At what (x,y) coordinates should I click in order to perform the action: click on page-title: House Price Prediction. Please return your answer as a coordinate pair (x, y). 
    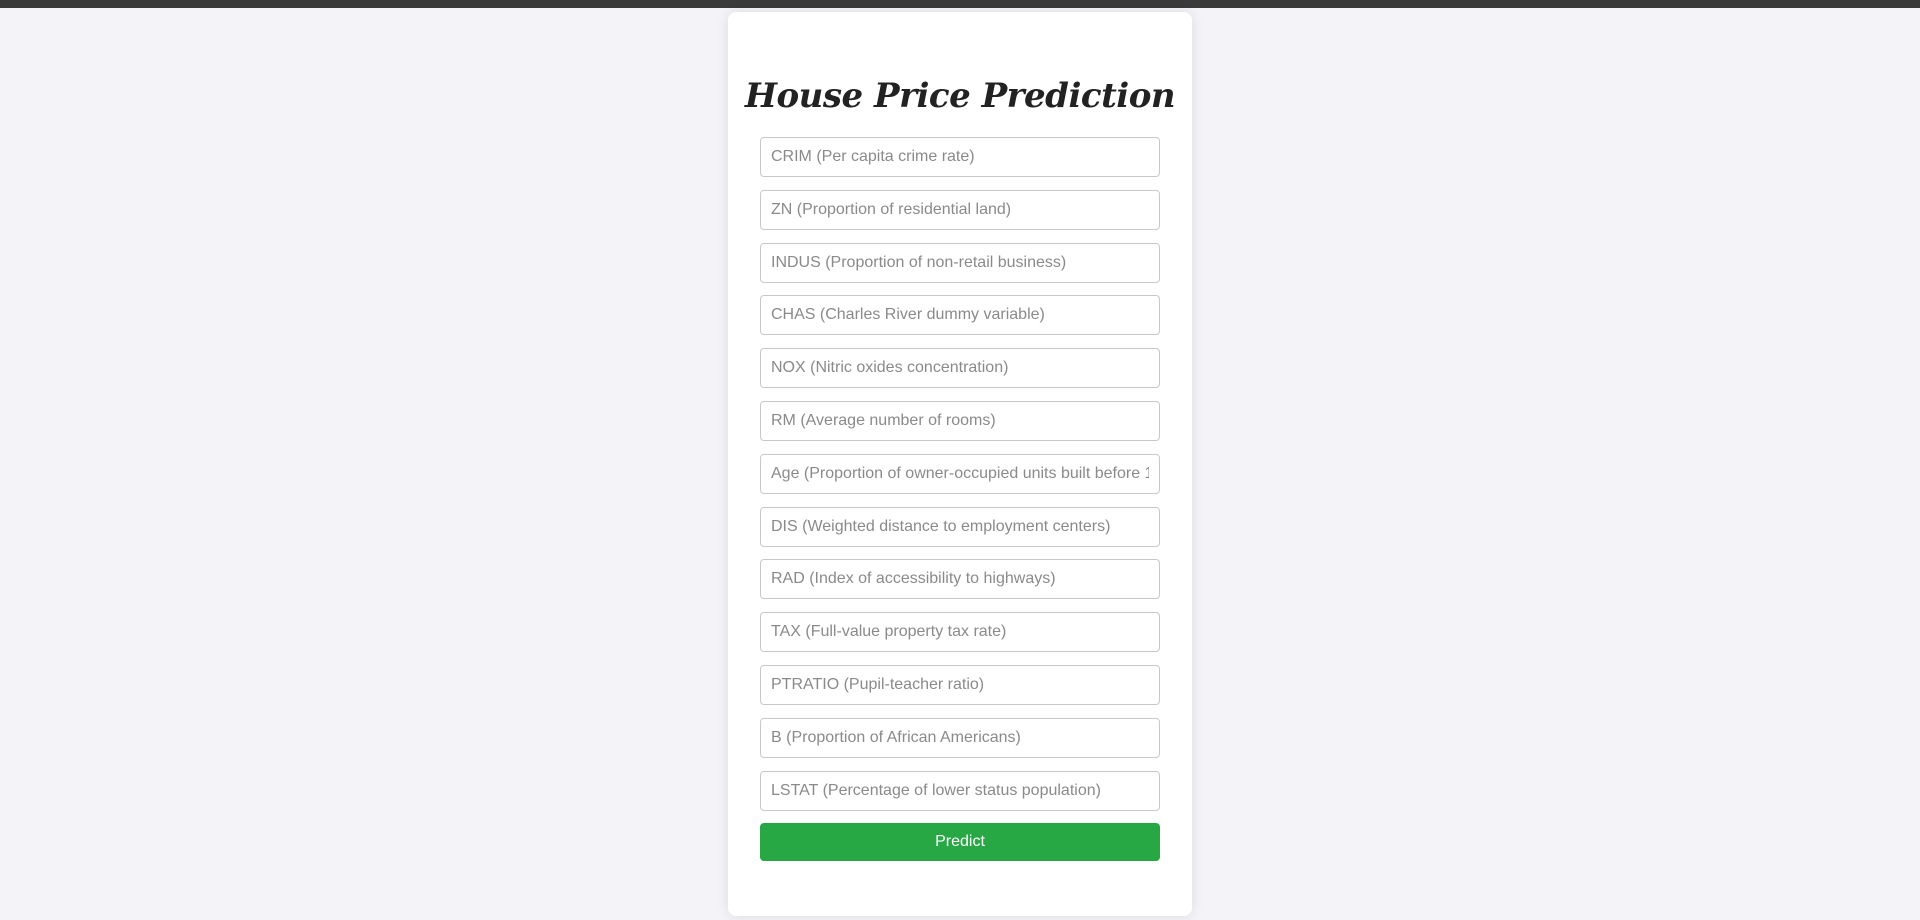
    Looking at the image, I should click on (960, 96).